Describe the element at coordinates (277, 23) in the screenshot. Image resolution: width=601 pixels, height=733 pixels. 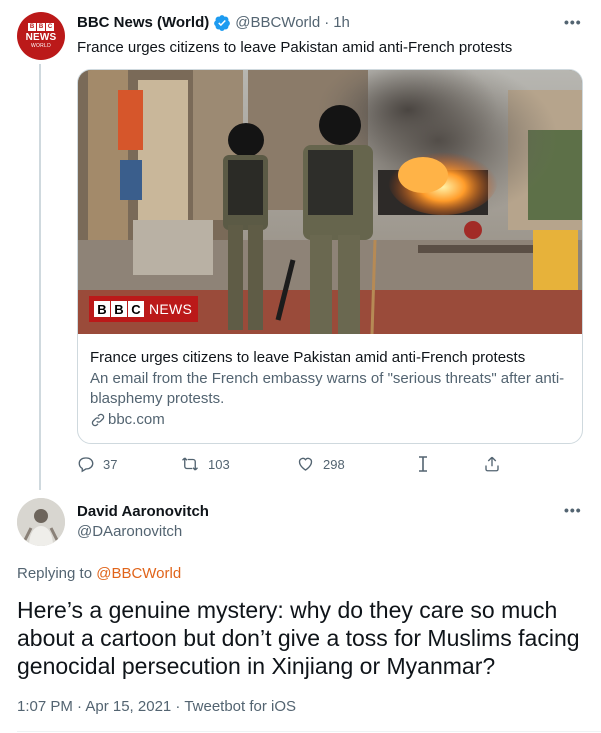
I see `tweet1-handle: @BBCWorld` at that location.